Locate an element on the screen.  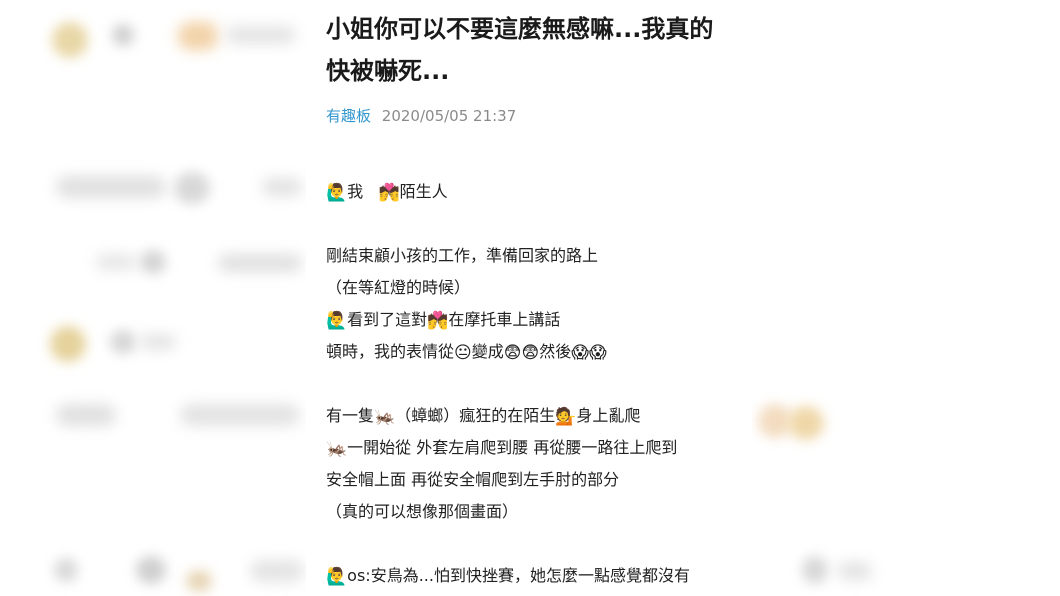
text-fragment: 看到了這對 is located at coordinates (387, 319).